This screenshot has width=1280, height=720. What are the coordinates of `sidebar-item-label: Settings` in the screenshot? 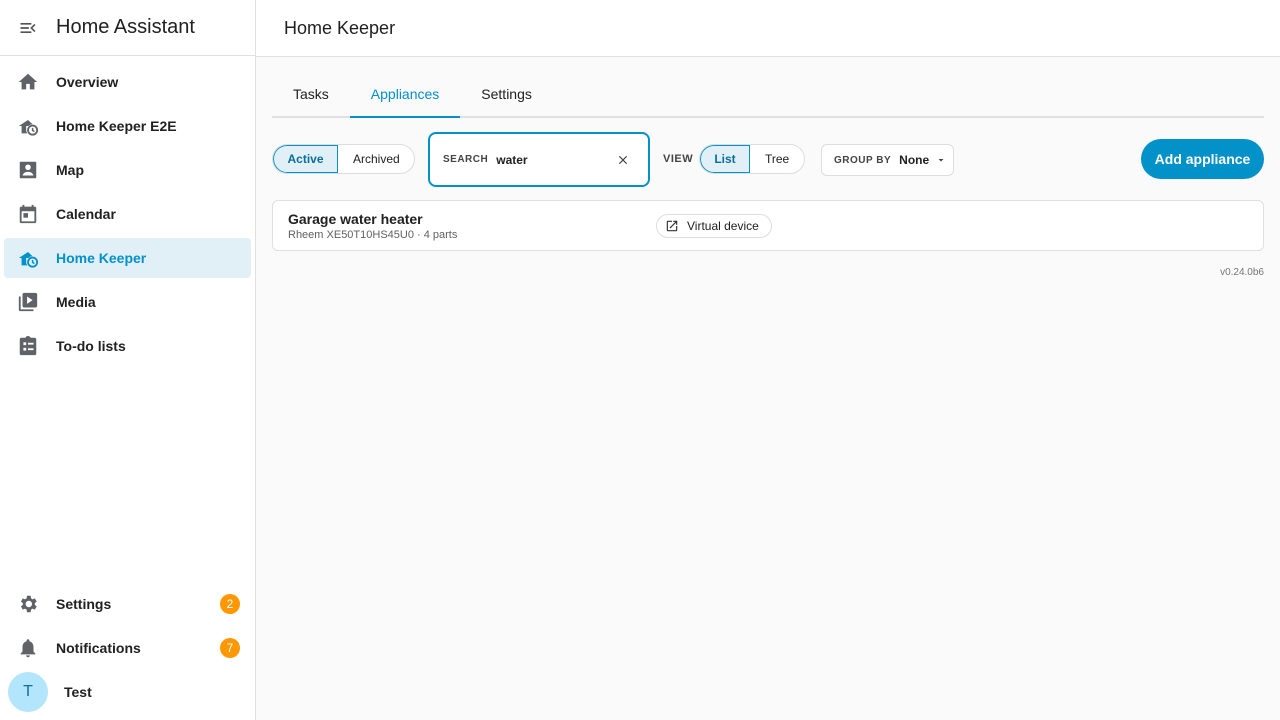 It's located at (84, 604).